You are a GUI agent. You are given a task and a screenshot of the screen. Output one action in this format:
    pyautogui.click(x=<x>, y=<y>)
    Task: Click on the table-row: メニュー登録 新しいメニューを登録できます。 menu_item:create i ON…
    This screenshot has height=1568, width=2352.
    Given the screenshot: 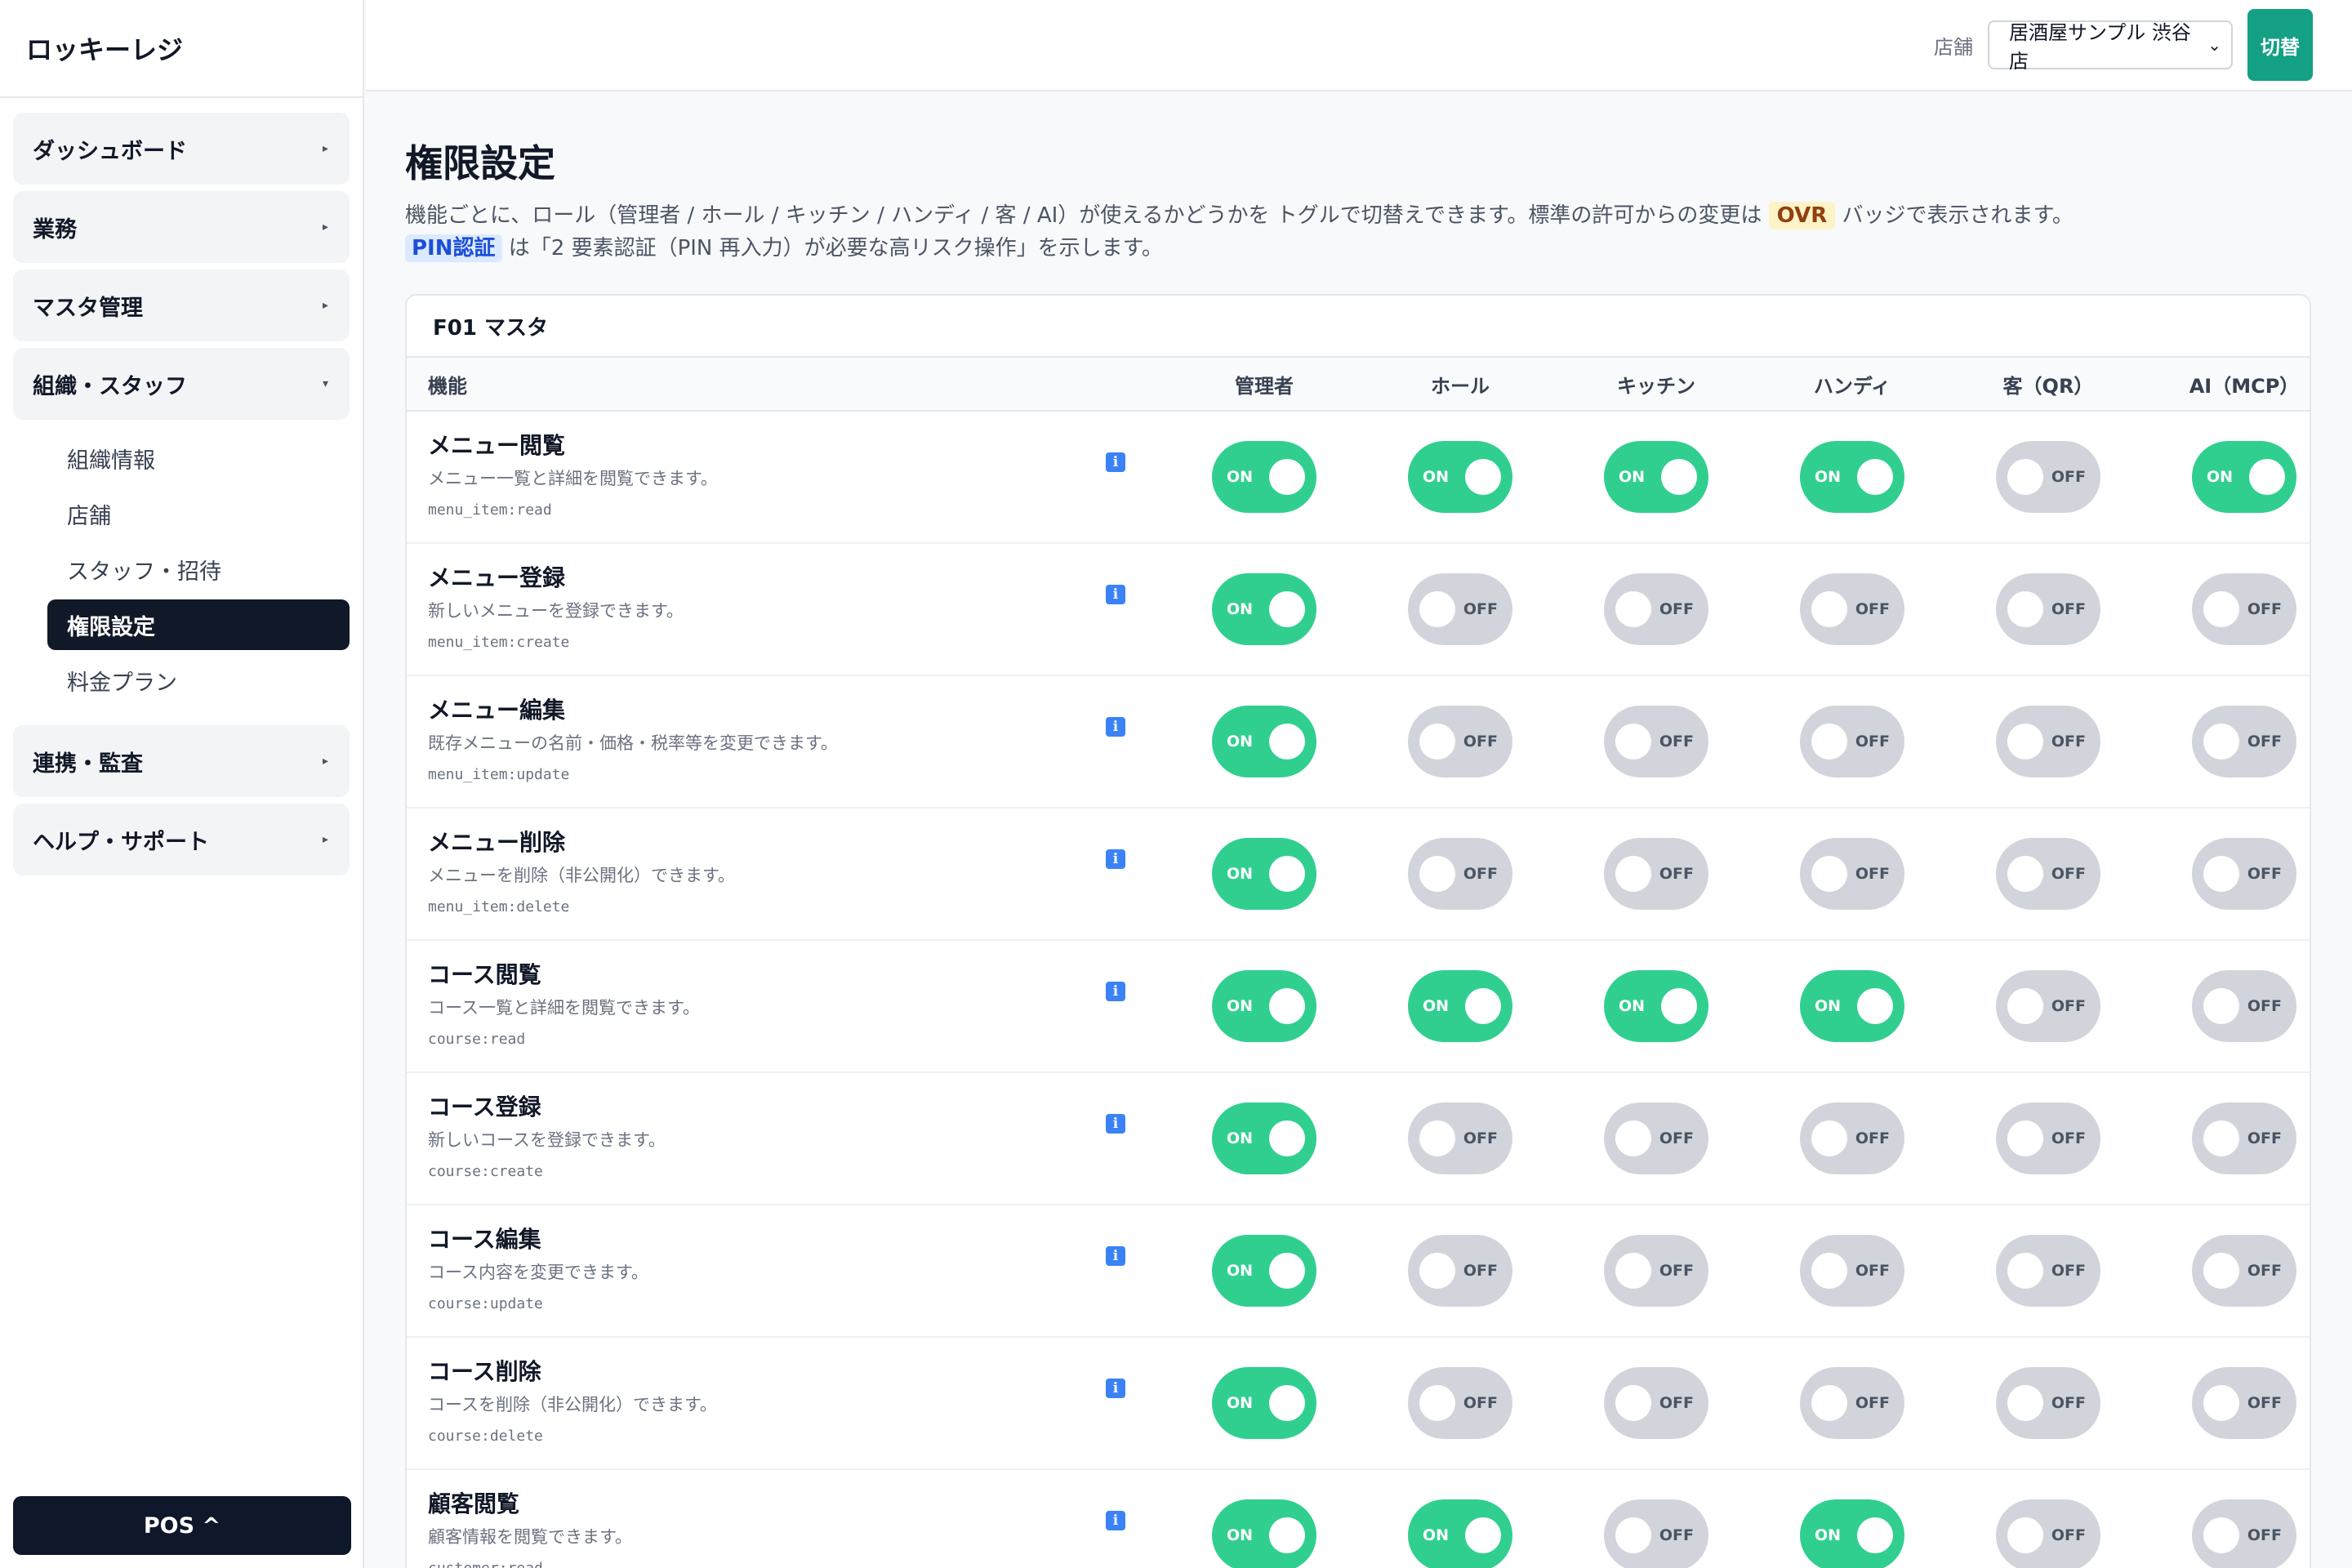 What is the action you would take?
    pyautogui.click(x=1358, y=610)
    